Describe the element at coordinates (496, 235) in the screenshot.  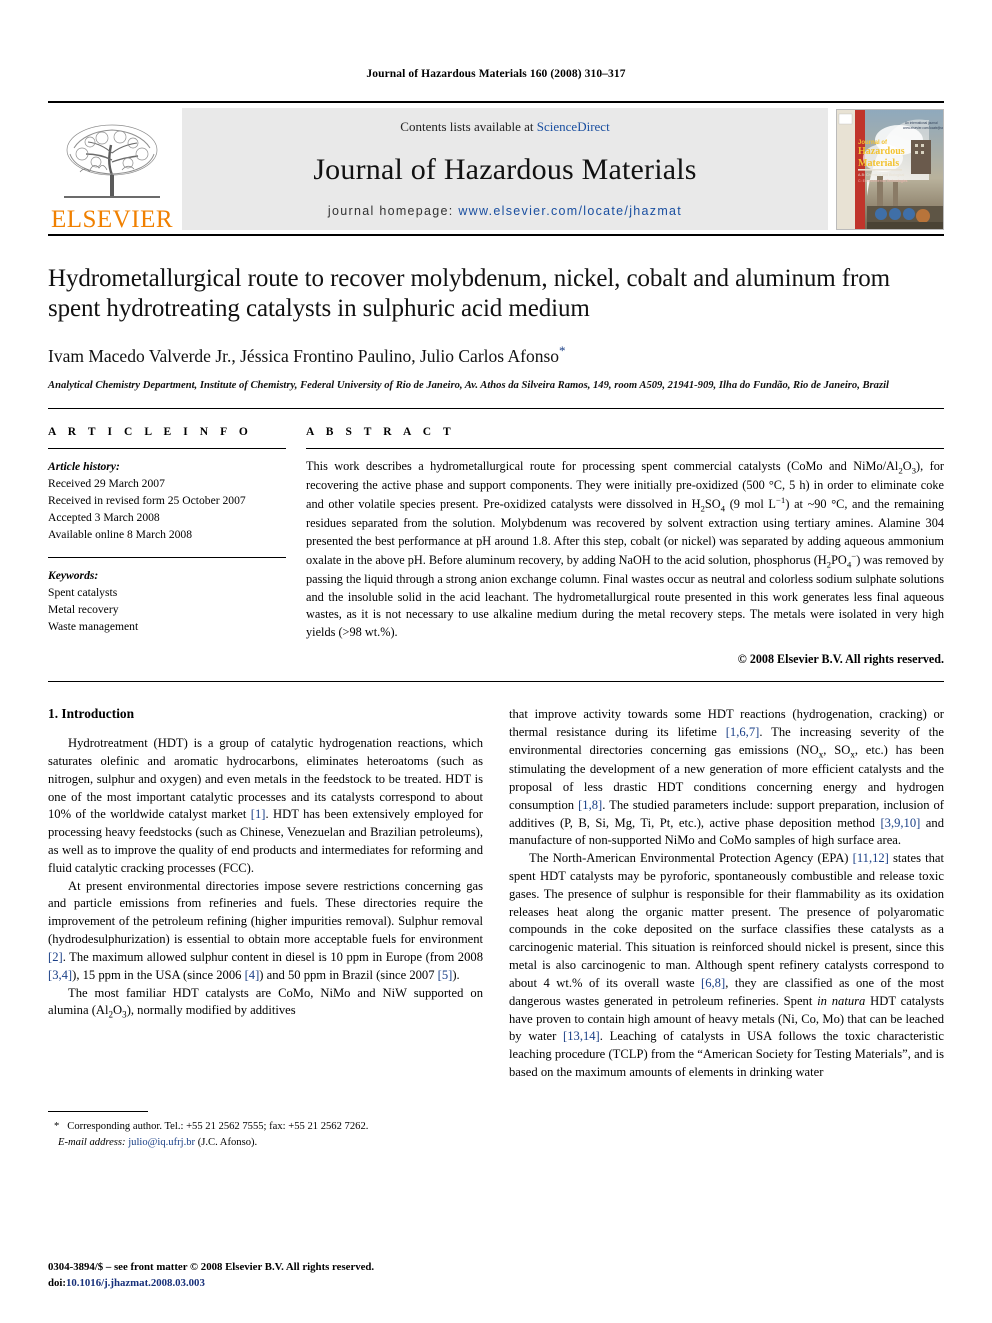
I see `masthead-bottom-rule` at that location.